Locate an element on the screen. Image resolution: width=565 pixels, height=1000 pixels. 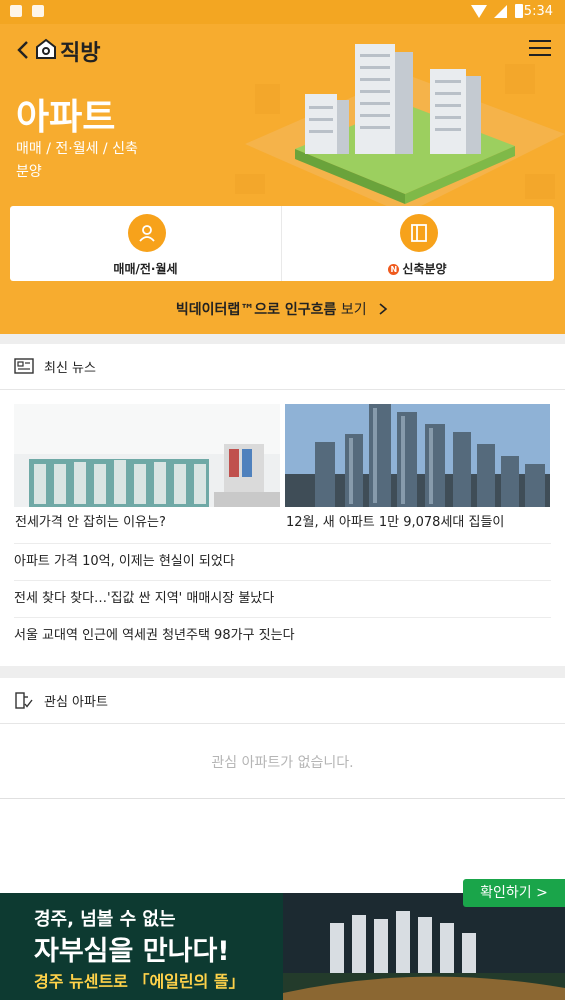
person-pin-icon is located at coordinates (147, 233).